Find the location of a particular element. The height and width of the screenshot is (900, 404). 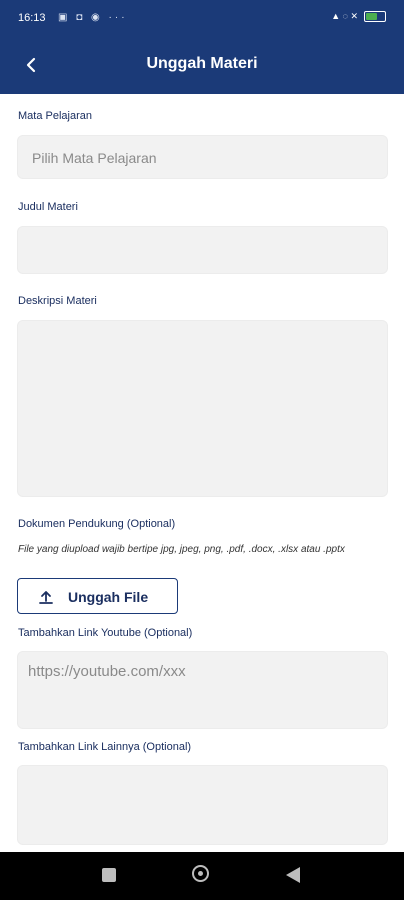

navigation-bar is located at coordinates (202, 876).